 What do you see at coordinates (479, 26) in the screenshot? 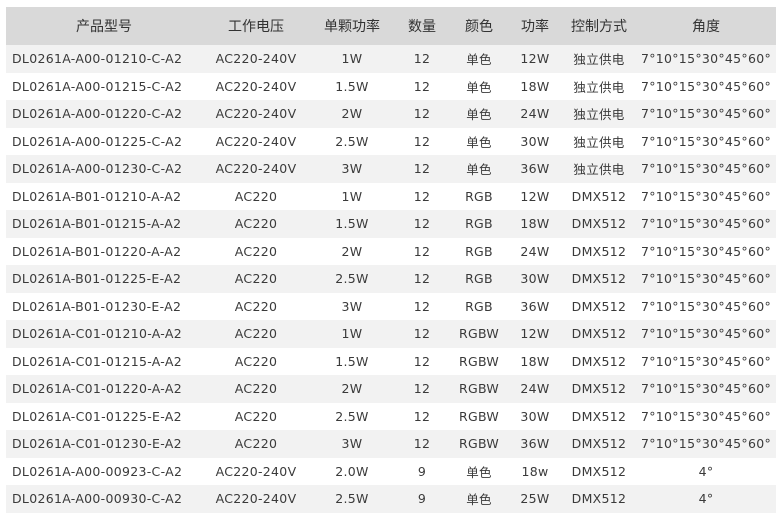
I see `header-color: 颜色` at bounding box center [479, 26].